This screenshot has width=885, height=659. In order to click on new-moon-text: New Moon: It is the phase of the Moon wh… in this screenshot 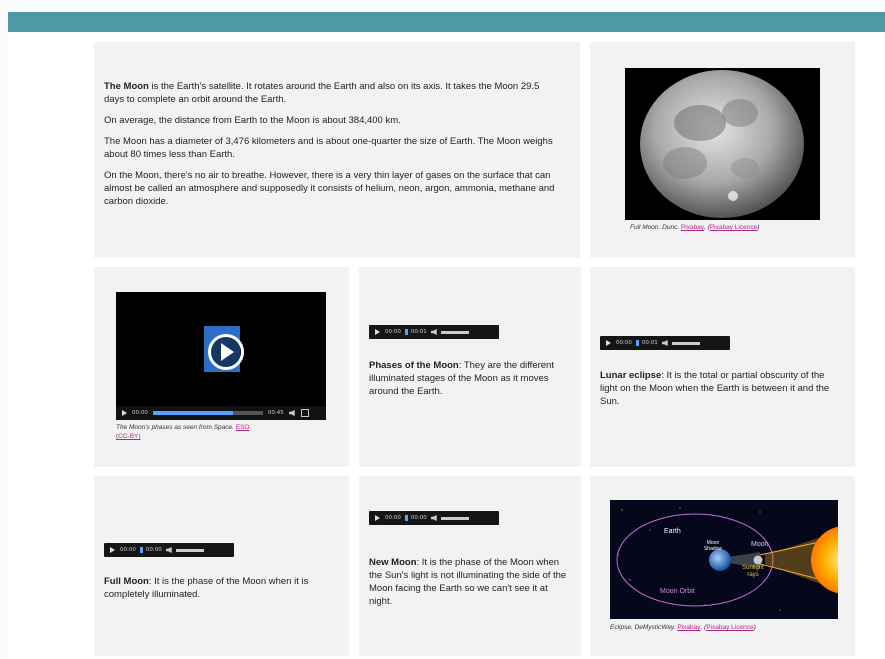, I will do `click(469, 582)`.